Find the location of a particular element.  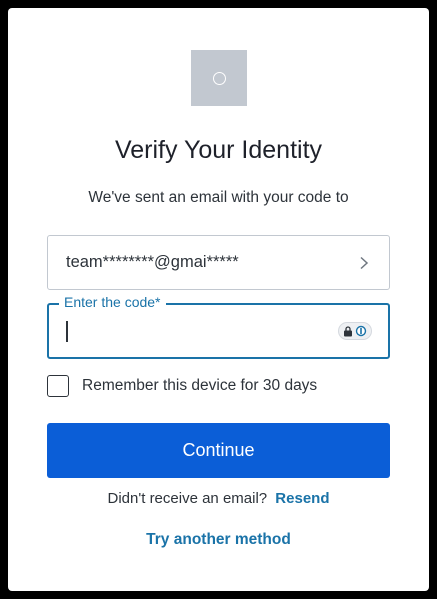

lock-icon is located at coordinates (348, 330).